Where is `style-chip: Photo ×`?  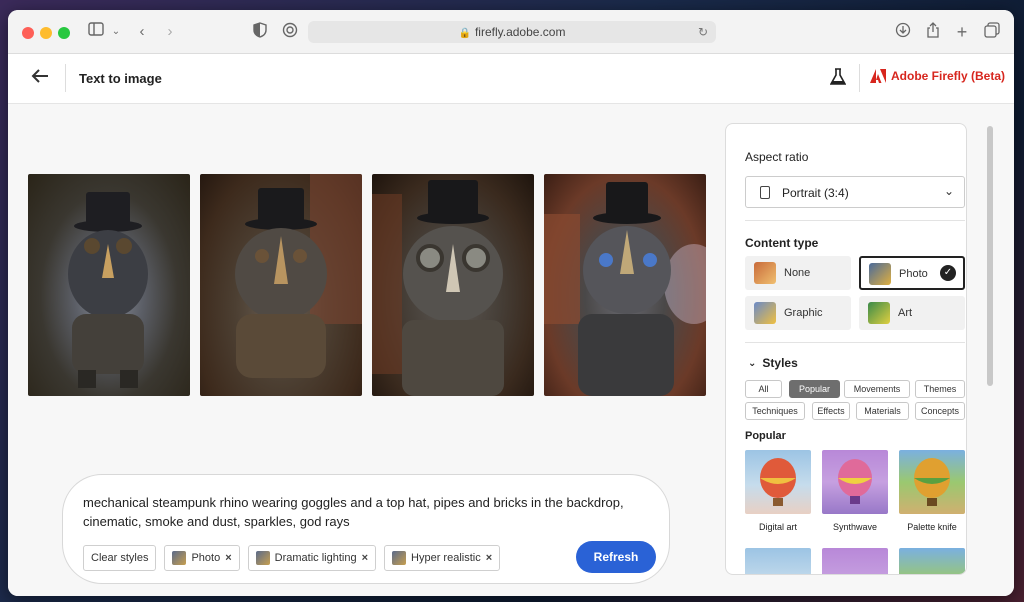 style-chip: Photo × is located at coordinates (202, 558).